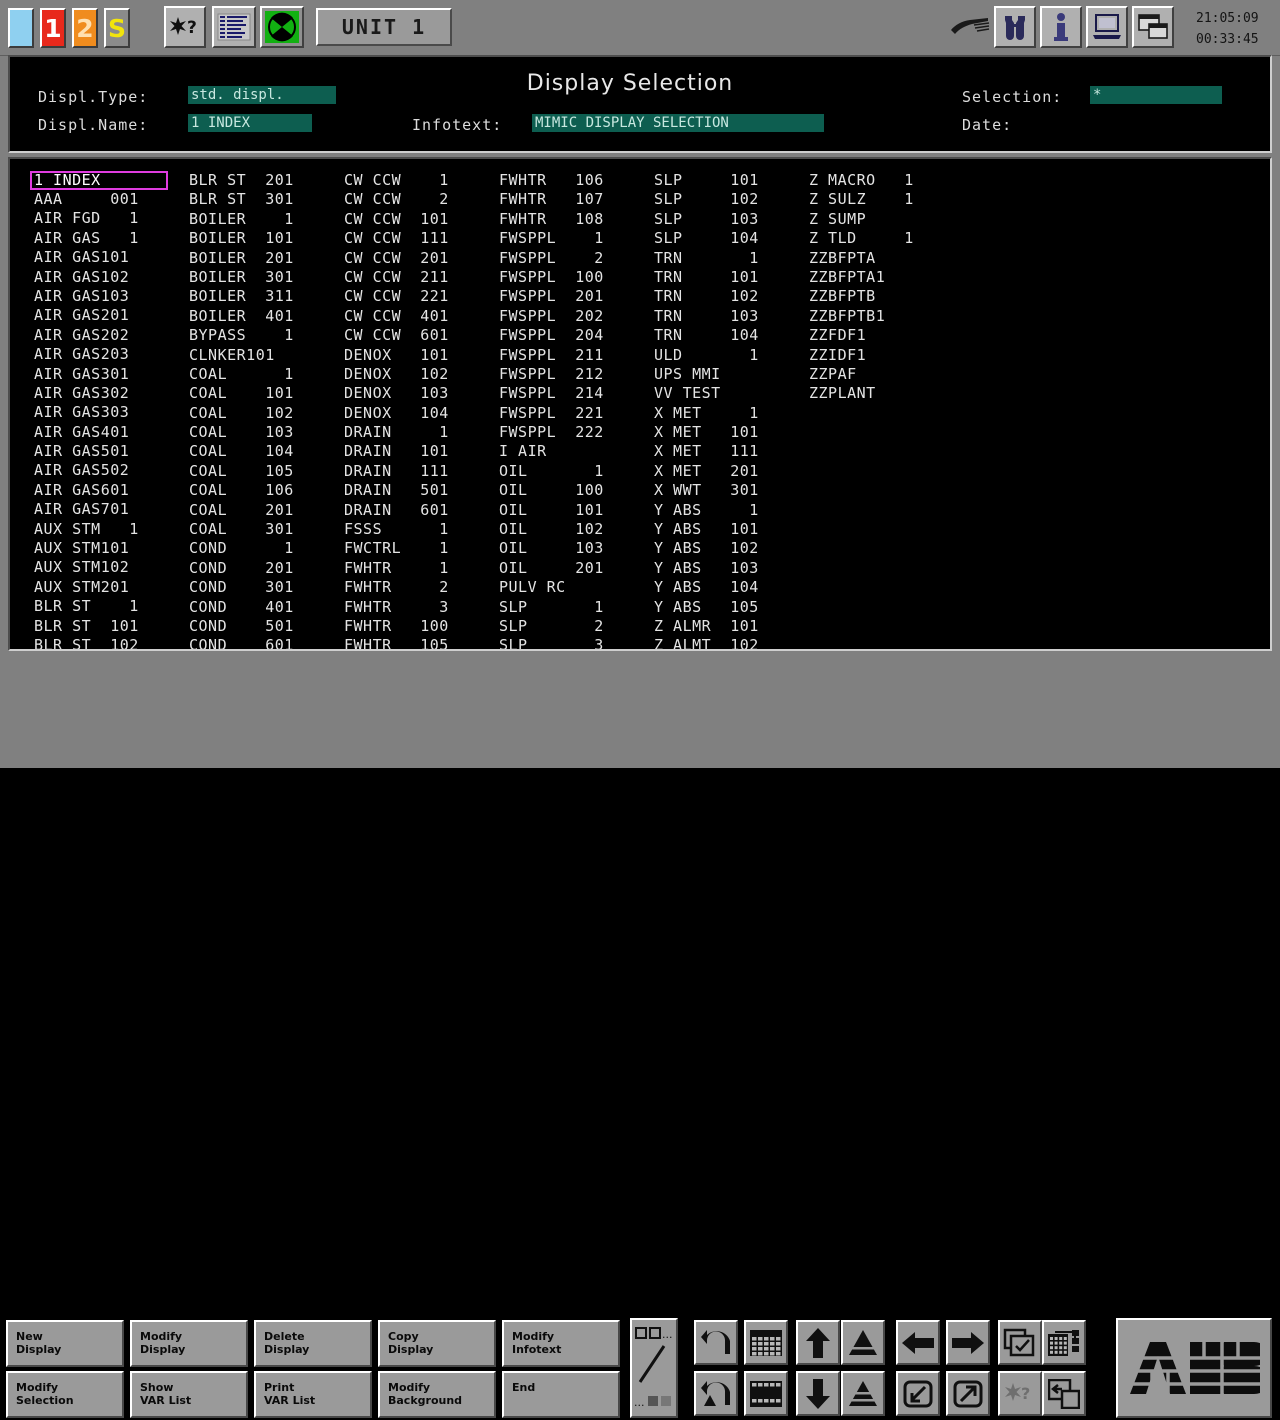 The height and width of the screenshot is (1420, 1280). Describe the element at coordinates (417, 510) in the screenshot. I see `display-list-item: DRAIN 601` at that location.